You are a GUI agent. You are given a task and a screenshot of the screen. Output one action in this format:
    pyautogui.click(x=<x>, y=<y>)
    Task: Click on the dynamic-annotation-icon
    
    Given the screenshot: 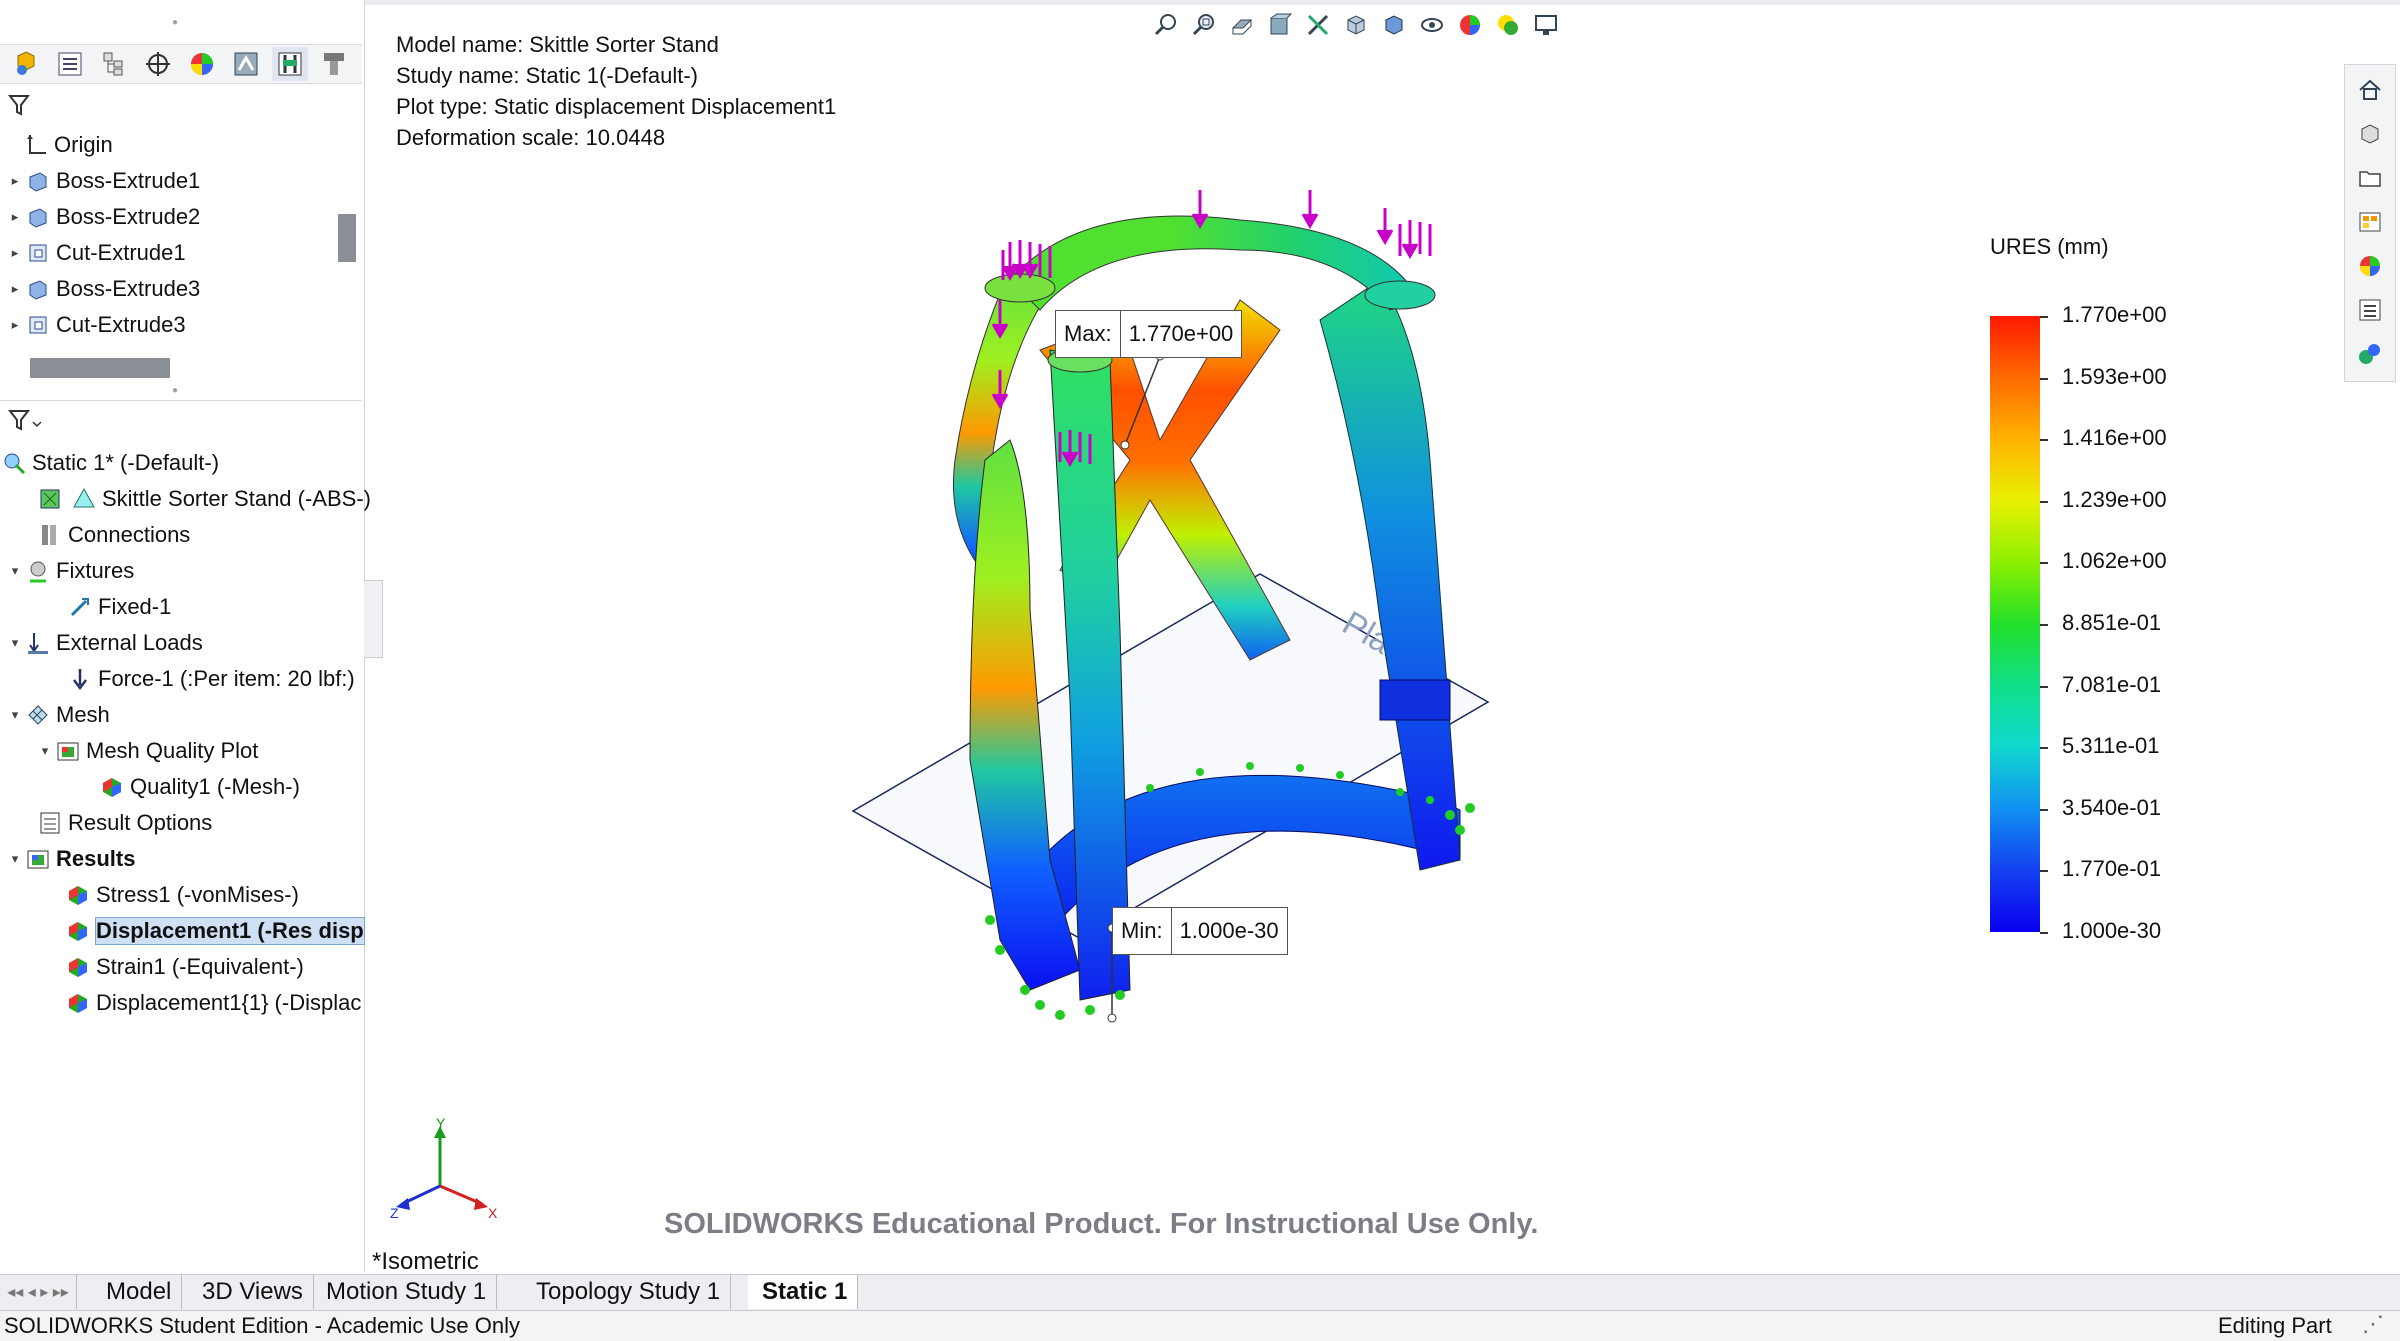 What is the action you would take?
    pyautogui.click(x=1318, y=25)
    